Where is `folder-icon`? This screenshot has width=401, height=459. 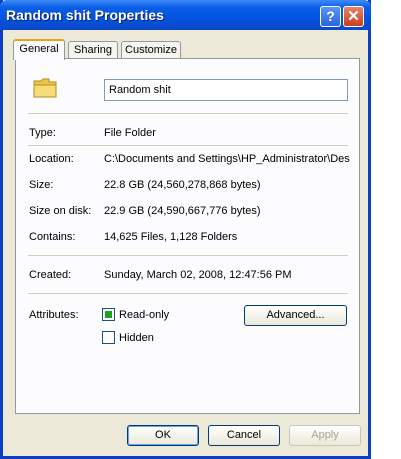 folder-icon is located at coordinates (45, 88).